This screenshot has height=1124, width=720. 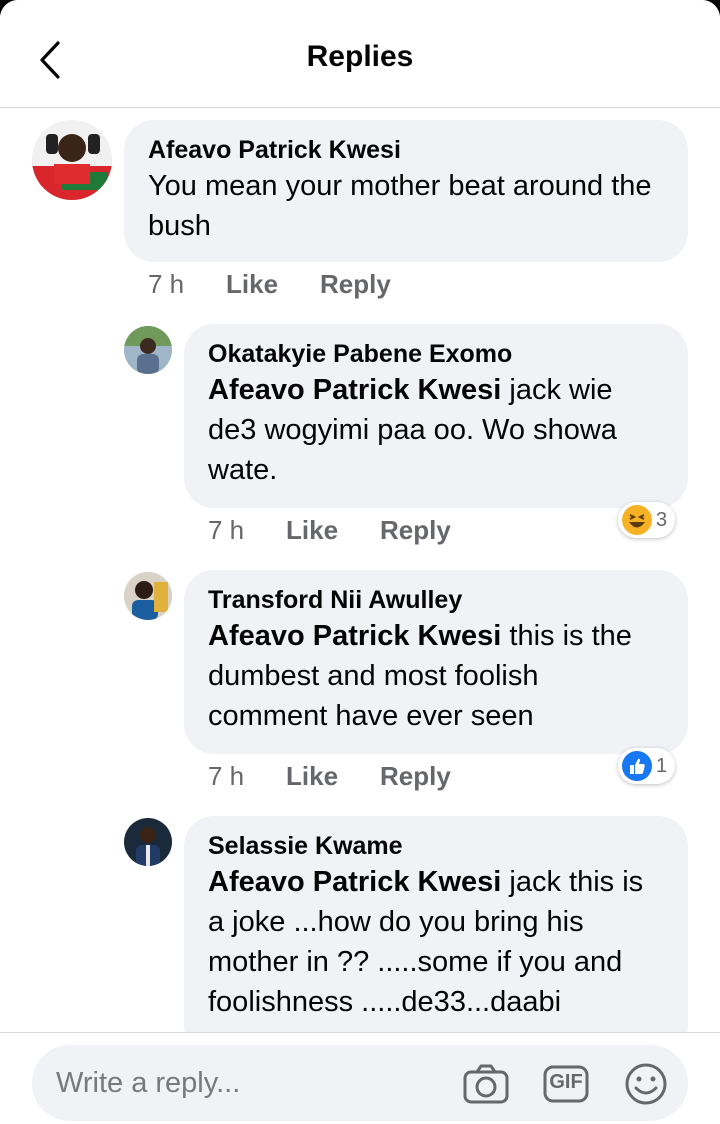 I want to click on reaction-count: 1, so click(x=662, y=765).